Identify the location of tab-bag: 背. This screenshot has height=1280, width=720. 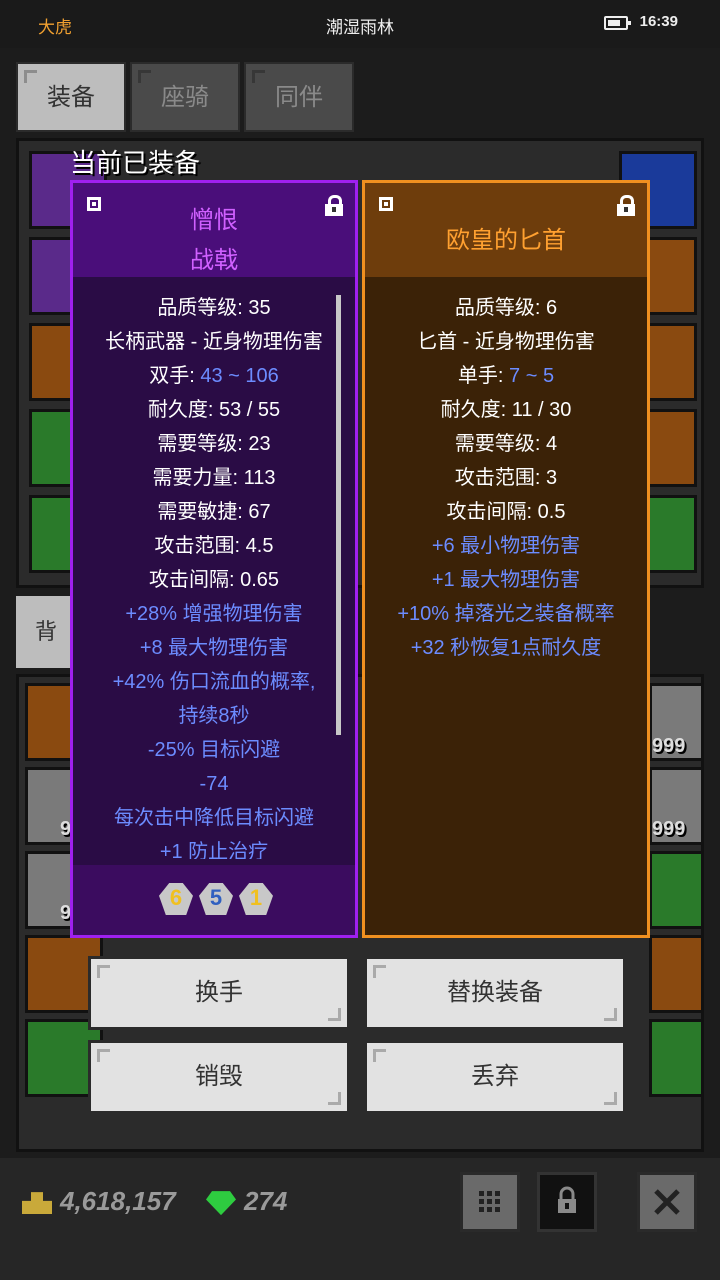
(46, 632).